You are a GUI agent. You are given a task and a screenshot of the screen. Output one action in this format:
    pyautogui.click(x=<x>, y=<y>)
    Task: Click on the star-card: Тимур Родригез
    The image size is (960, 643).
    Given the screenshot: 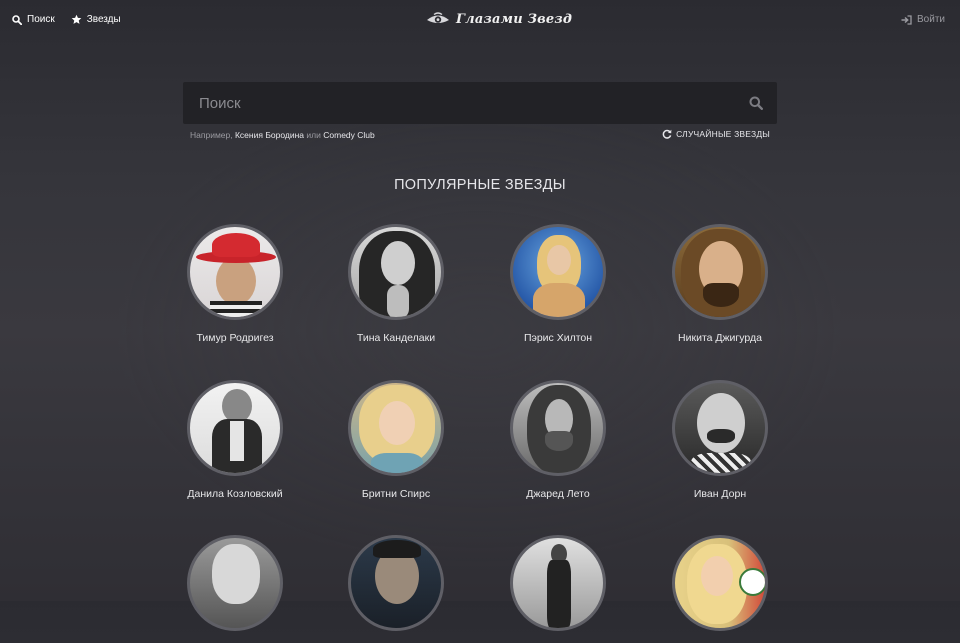 What is the action you would take?
    pyautogui.click(x=235, y=284)
    